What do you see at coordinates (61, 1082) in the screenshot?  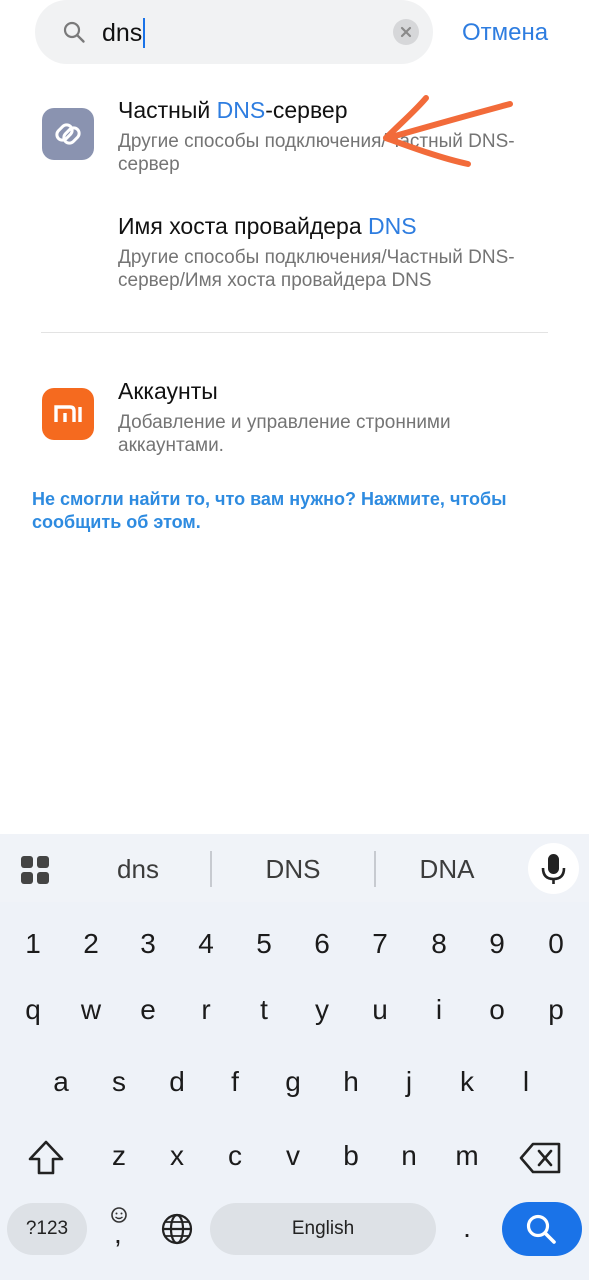 I see `key-a: a` at bounding box center [61, 1082].